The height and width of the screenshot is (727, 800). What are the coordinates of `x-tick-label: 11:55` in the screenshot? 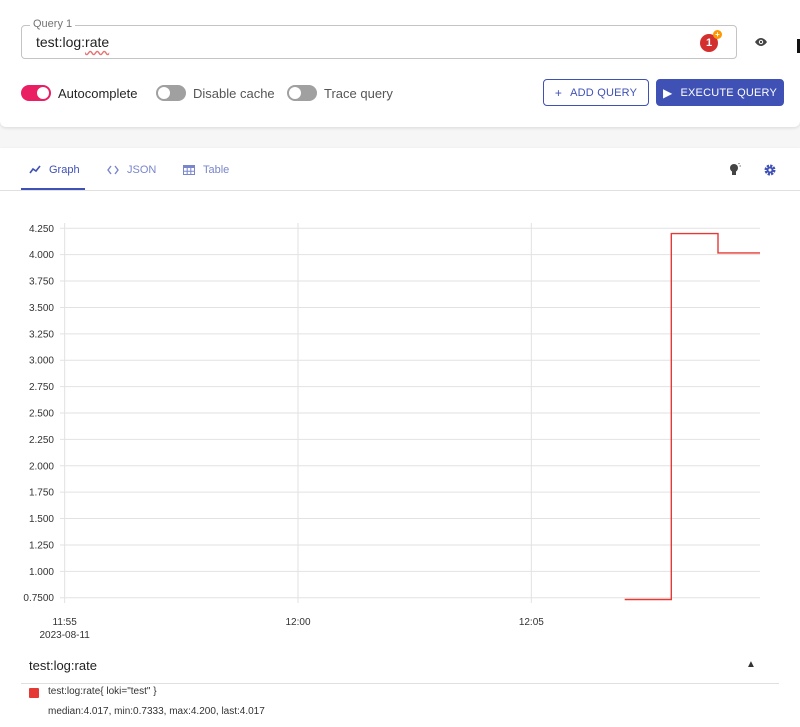 It's located at (65, 622).